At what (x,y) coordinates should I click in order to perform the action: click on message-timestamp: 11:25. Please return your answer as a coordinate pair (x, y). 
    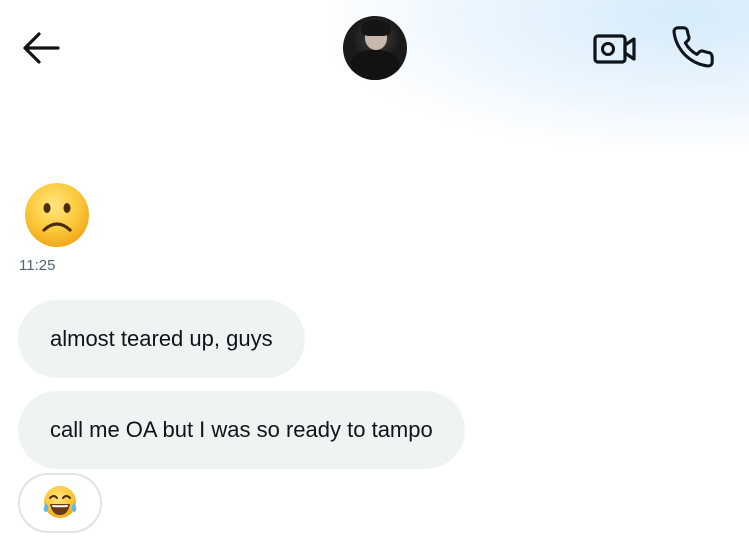
    Looking at the image, I should click on (37, 265).